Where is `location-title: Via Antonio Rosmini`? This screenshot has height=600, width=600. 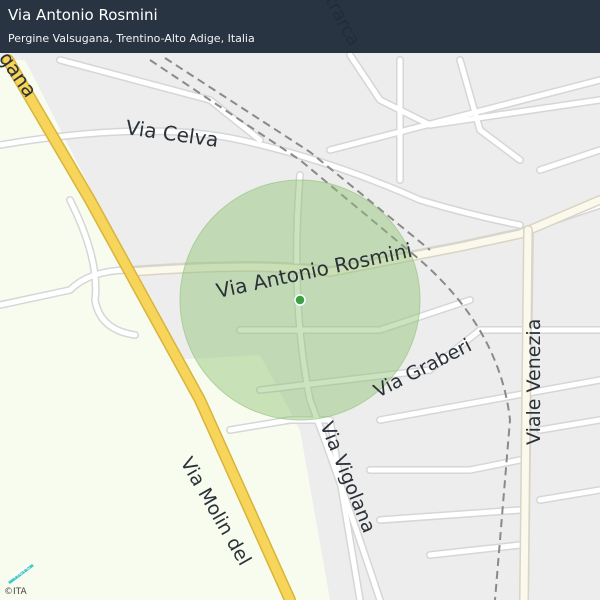
location-title: Via Antonio Rosmini is located at coordinates (83, 15).